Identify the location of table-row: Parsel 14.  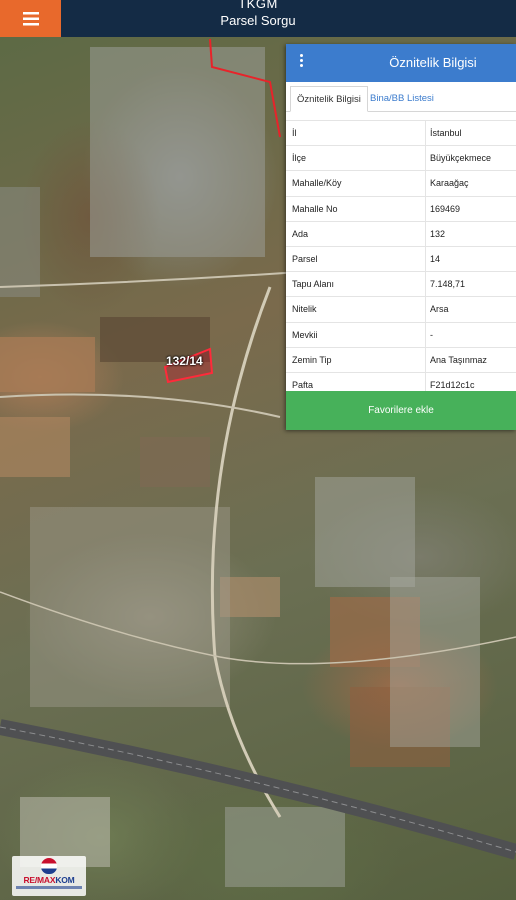
(401, 258).